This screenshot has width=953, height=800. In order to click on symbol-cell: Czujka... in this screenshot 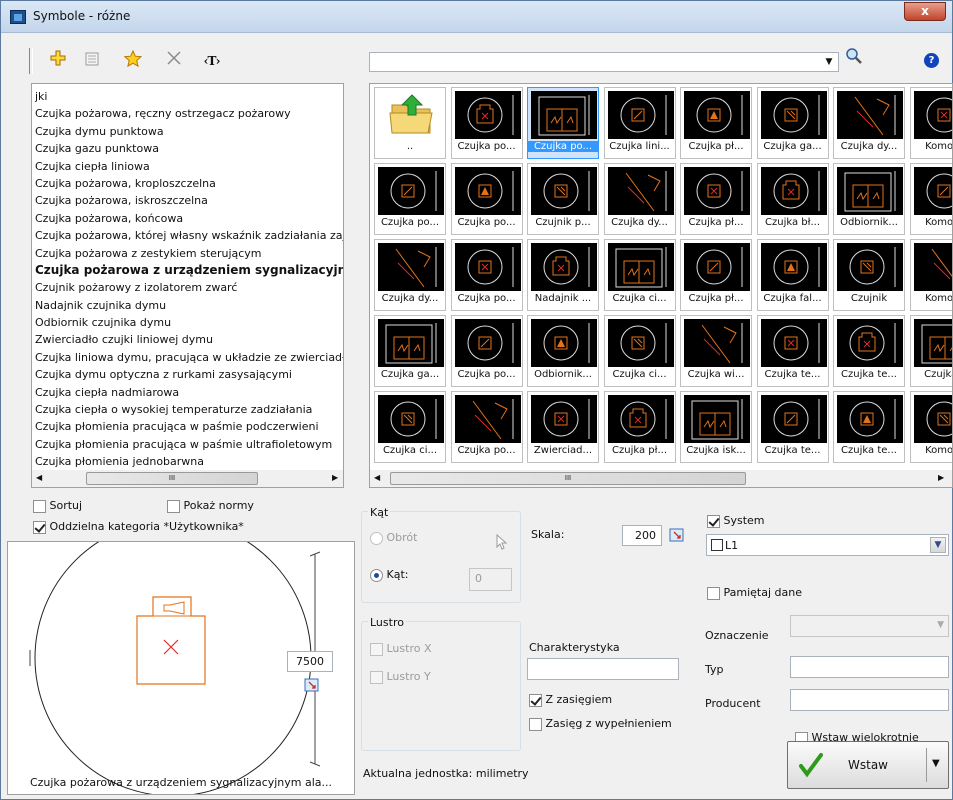, I will do `click(930, 351)`.